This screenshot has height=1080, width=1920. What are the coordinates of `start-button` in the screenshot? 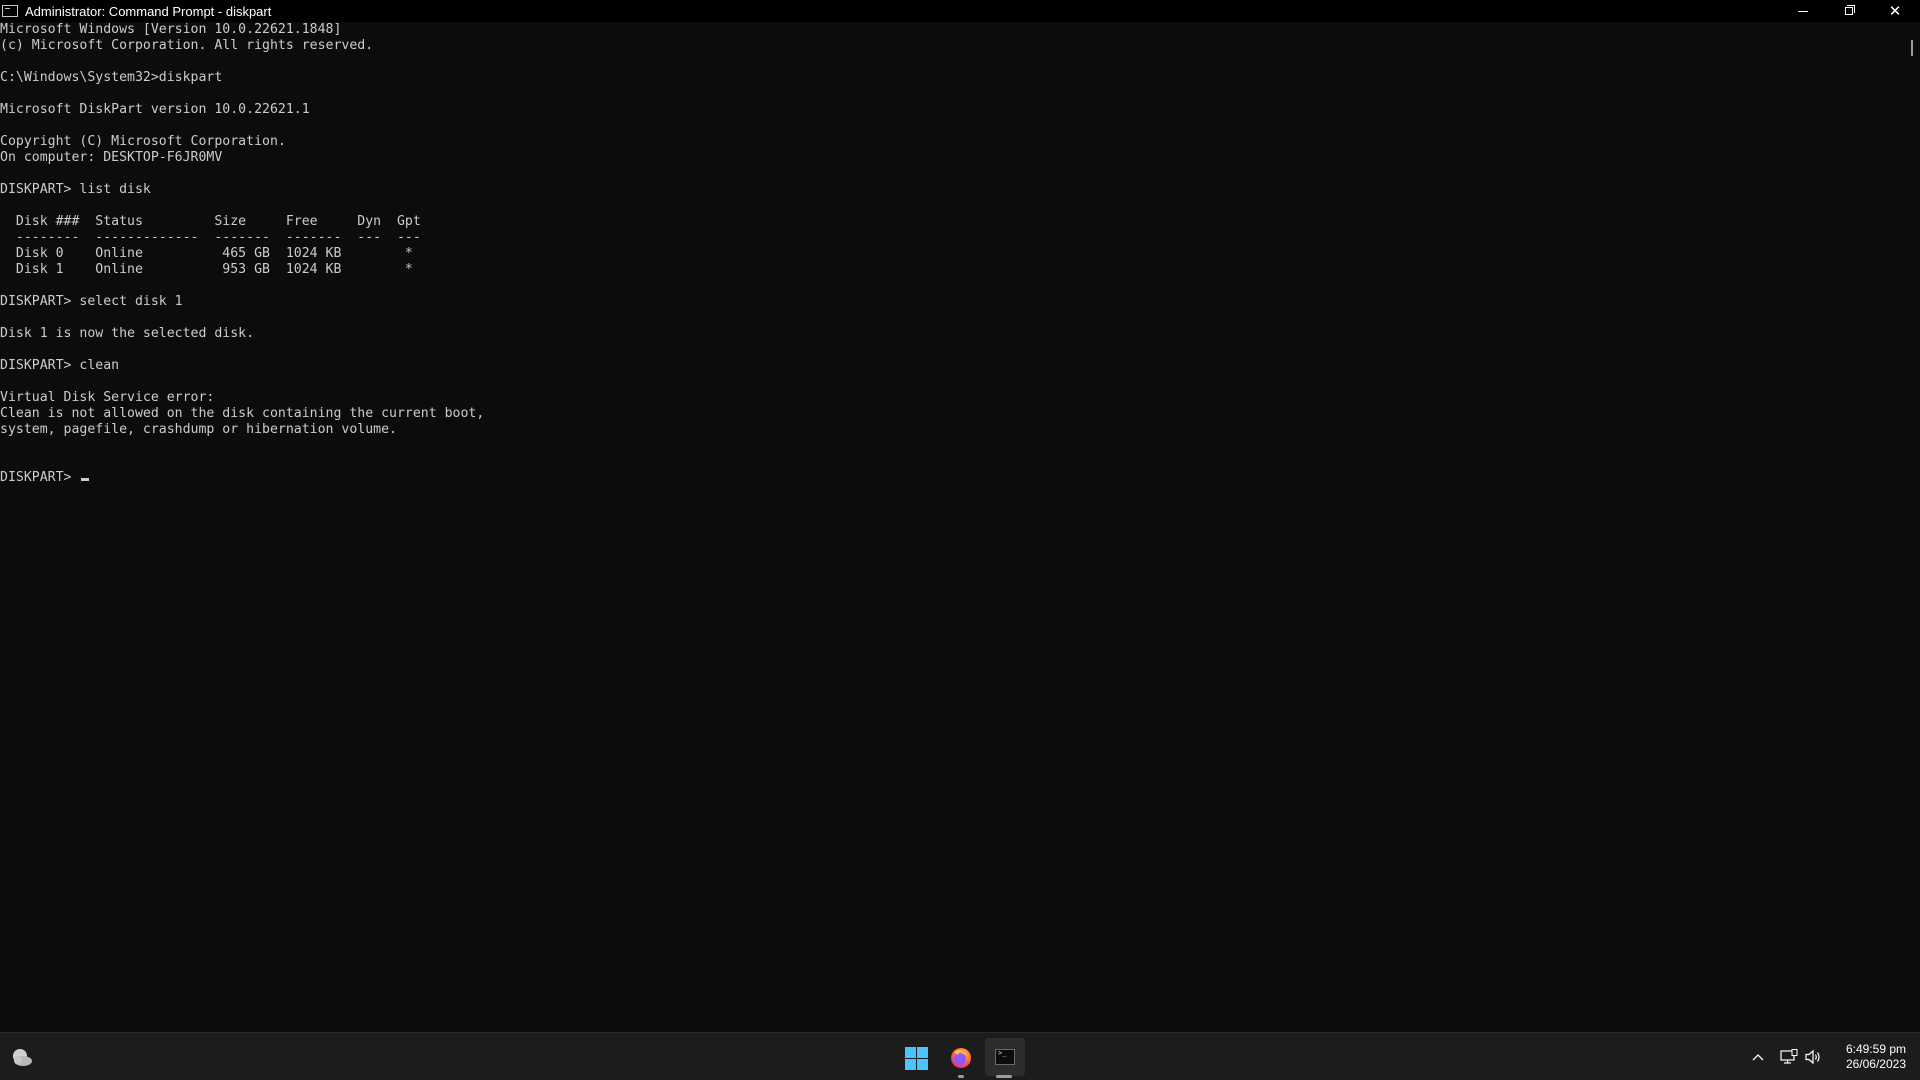 It's located at (916, 1058).